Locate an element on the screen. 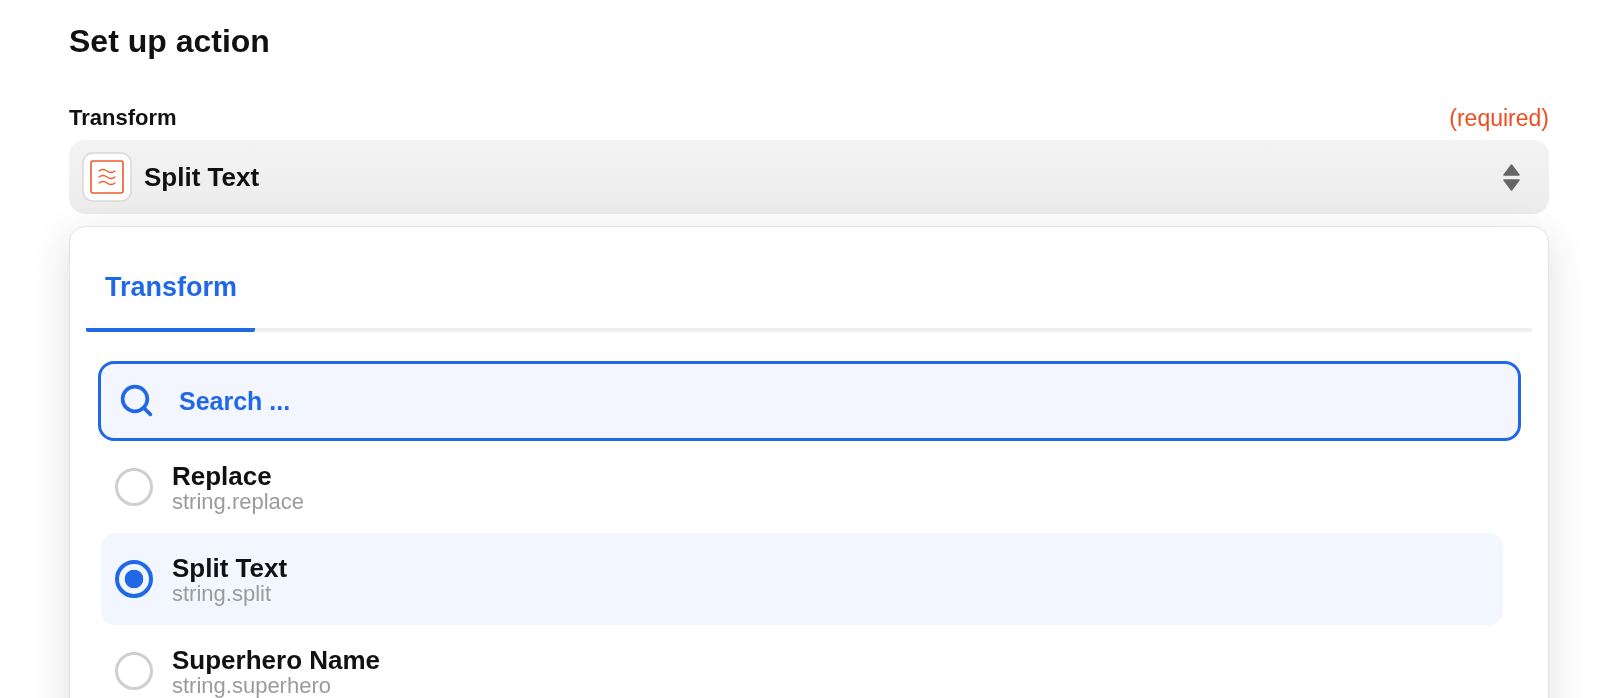 The height and width of the screenshot is (698, 1600). radio-button is located at coordinates (134, 579).